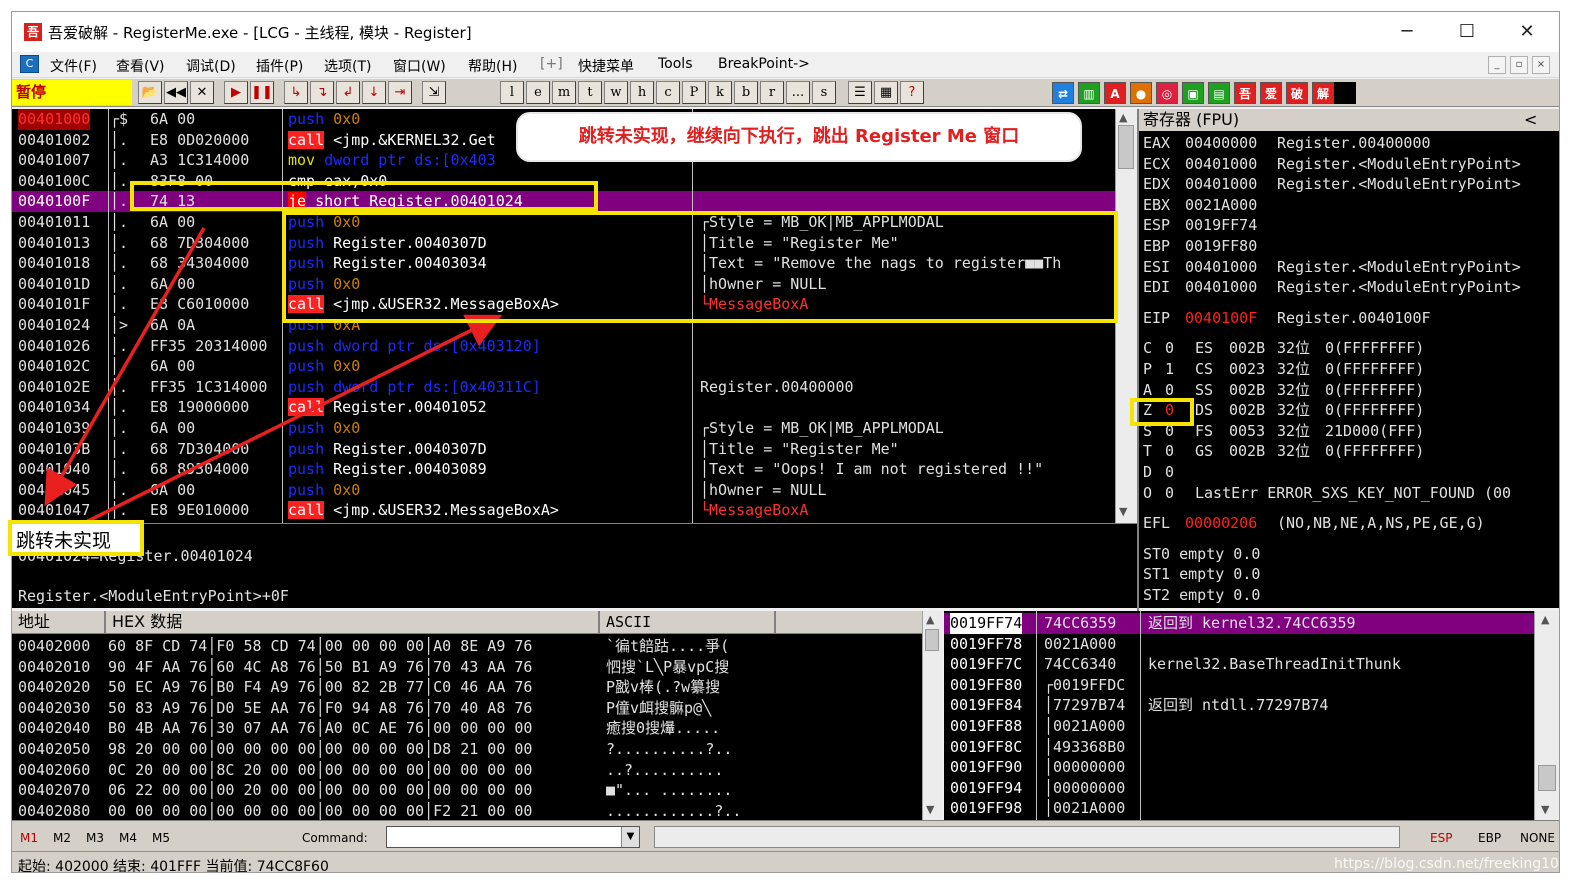 The height and width of the screenshot is (887, 1587). What do you see at coordinates (291, 420) in the screenshot?
I see `arrow-to-messagebox` at bounding box center [291, 420].